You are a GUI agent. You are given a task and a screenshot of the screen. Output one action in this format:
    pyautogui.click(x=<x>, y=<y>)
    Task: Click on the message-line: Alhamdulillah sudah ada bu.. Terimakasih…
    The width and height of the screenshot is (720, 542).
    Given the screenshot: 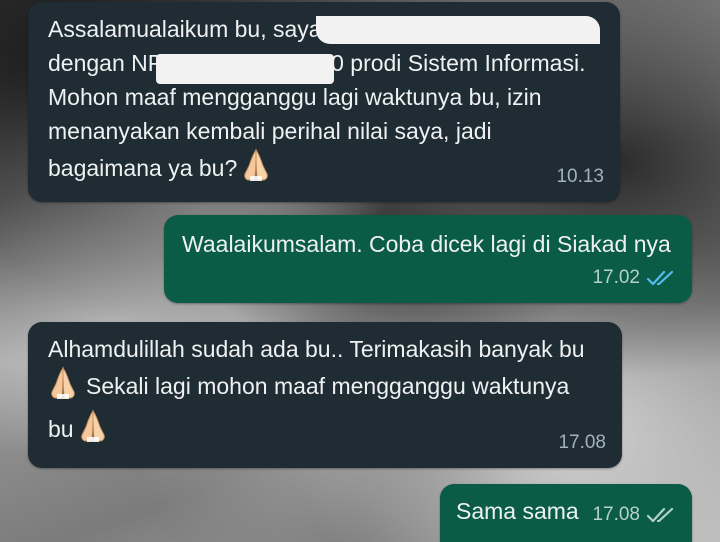 What is the action you would take?
    pyautogui.click(x=316, y=349)
    